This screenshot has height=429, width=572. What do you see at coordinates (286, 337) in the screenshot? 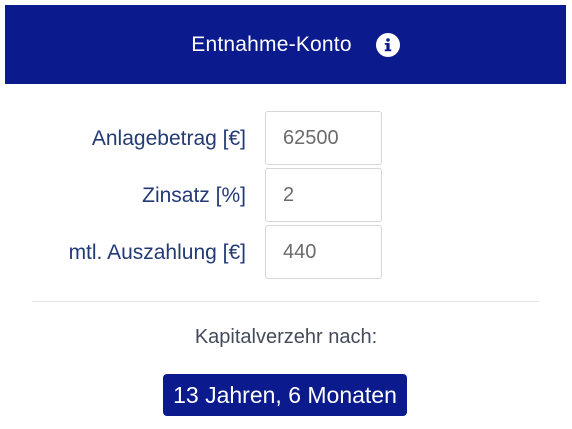
I see `result-label: Kapitalverzehr nach:` at bounding box center [286, 337].